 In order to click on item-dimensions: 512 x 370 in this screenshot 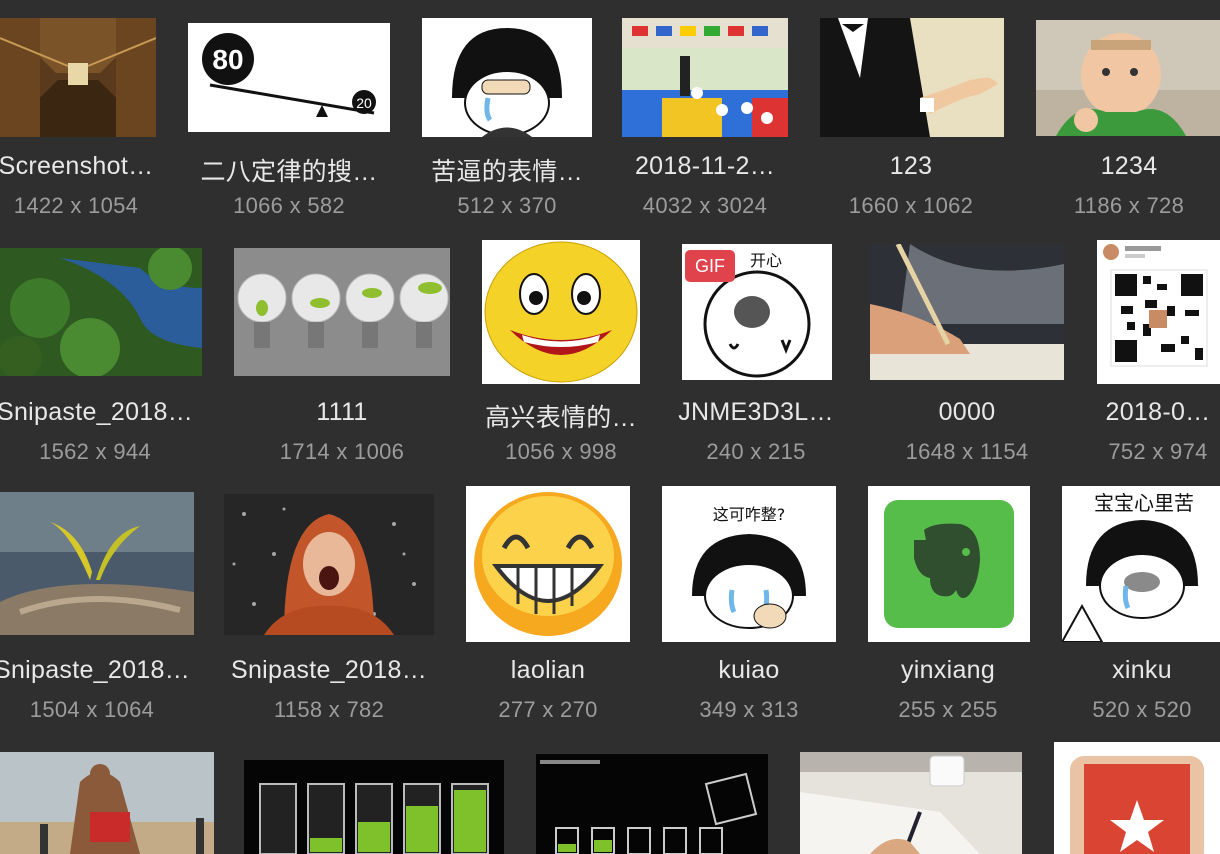, I will do `click(507, 205)`.